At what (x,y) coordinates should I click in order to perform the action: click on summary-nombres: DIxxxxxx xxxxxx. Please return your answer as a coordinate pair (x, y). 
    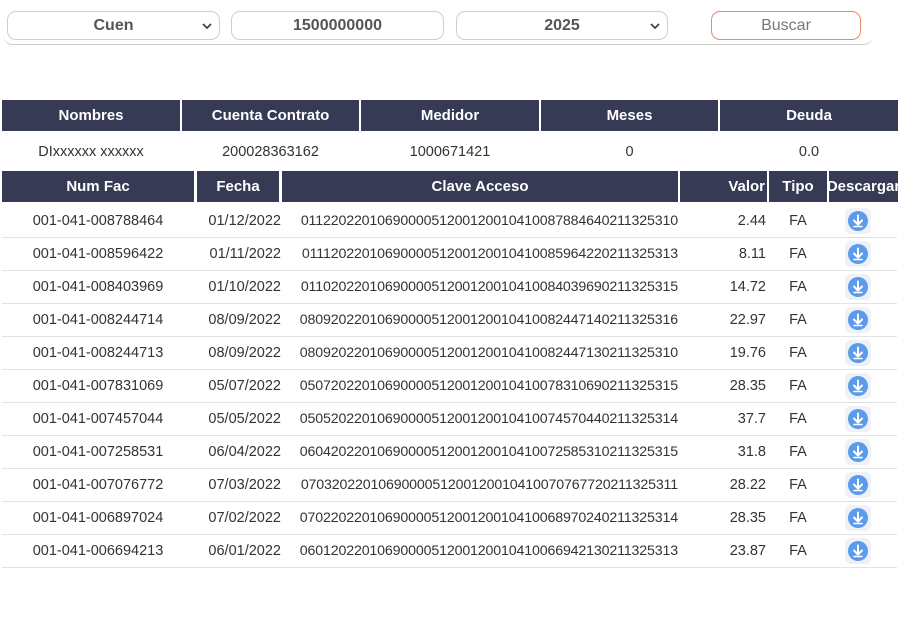
    Looking at the image, I should click on (91, 152).